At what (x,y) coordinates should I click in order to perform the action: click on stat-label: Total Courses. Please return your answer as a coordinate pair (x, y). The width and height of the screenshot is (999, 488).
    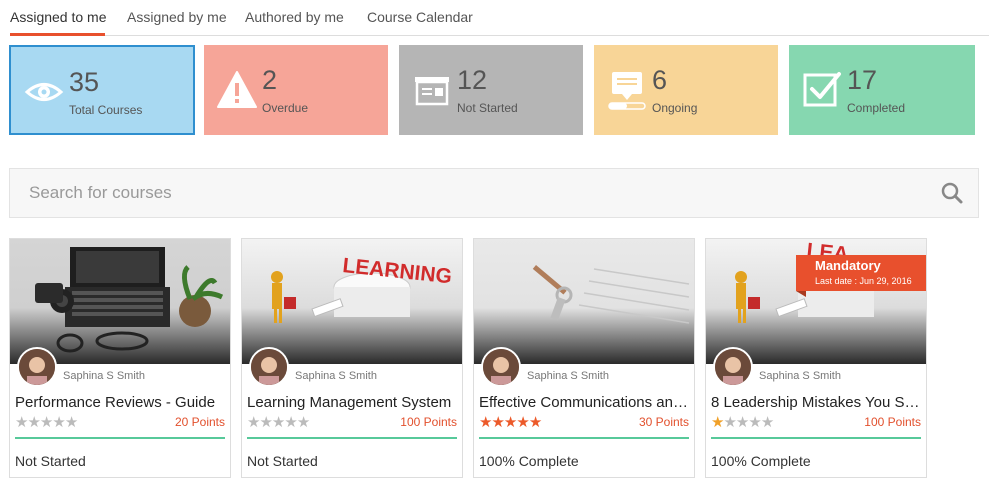
    Looking at the image, I should click on (106, 110).